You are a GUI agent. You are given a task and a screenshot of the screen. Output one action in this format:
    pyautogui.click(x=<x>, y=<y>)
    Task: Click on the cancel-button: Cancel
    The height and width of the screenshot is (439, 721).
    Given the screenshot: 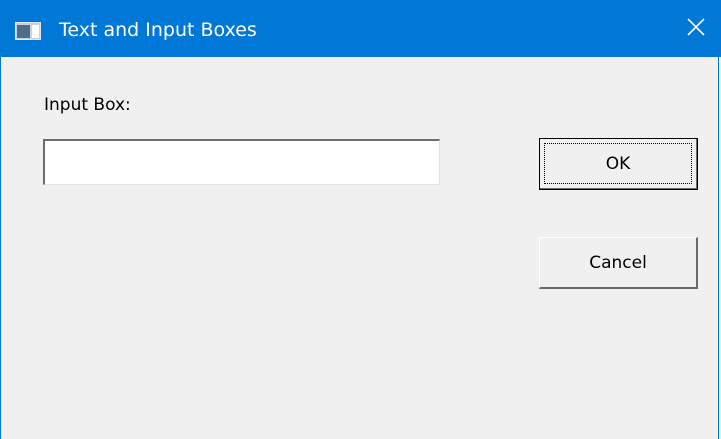 What is the action you would take?
    pyautogui.click(x=618, y=263)
    